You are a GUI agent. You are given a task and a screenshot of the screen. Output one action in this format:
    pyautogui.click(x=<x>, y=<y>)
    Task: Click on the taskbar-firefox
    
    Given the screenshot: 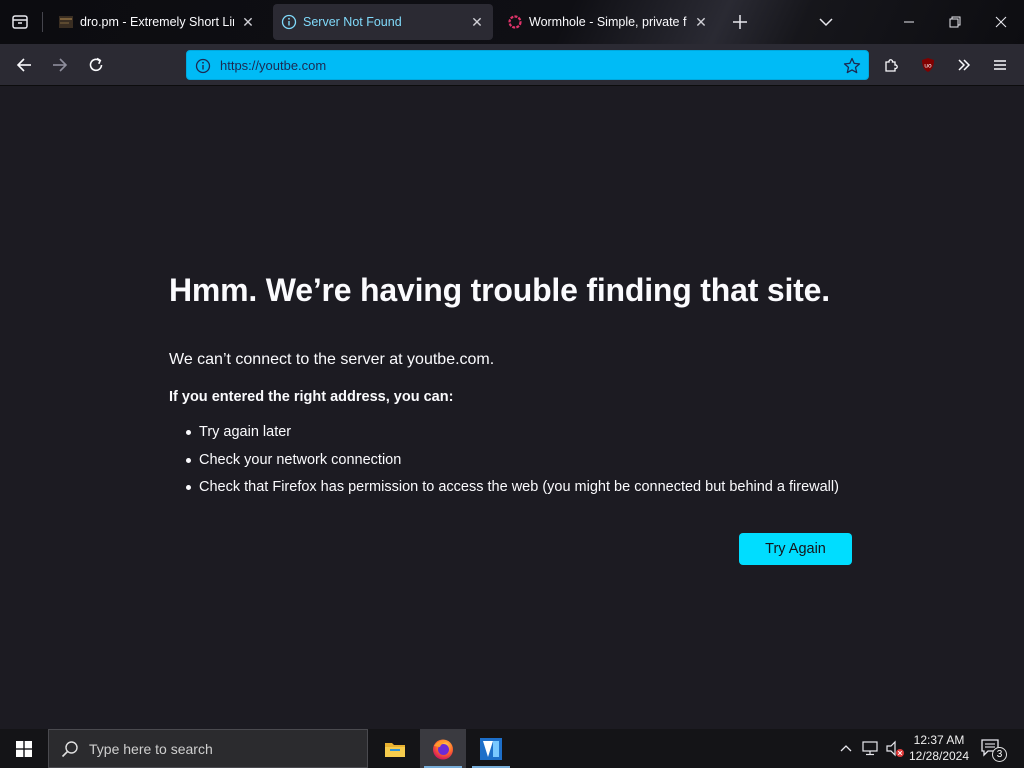 What is the action you would take?
    pyautogui.click(x=443, y=748)
    